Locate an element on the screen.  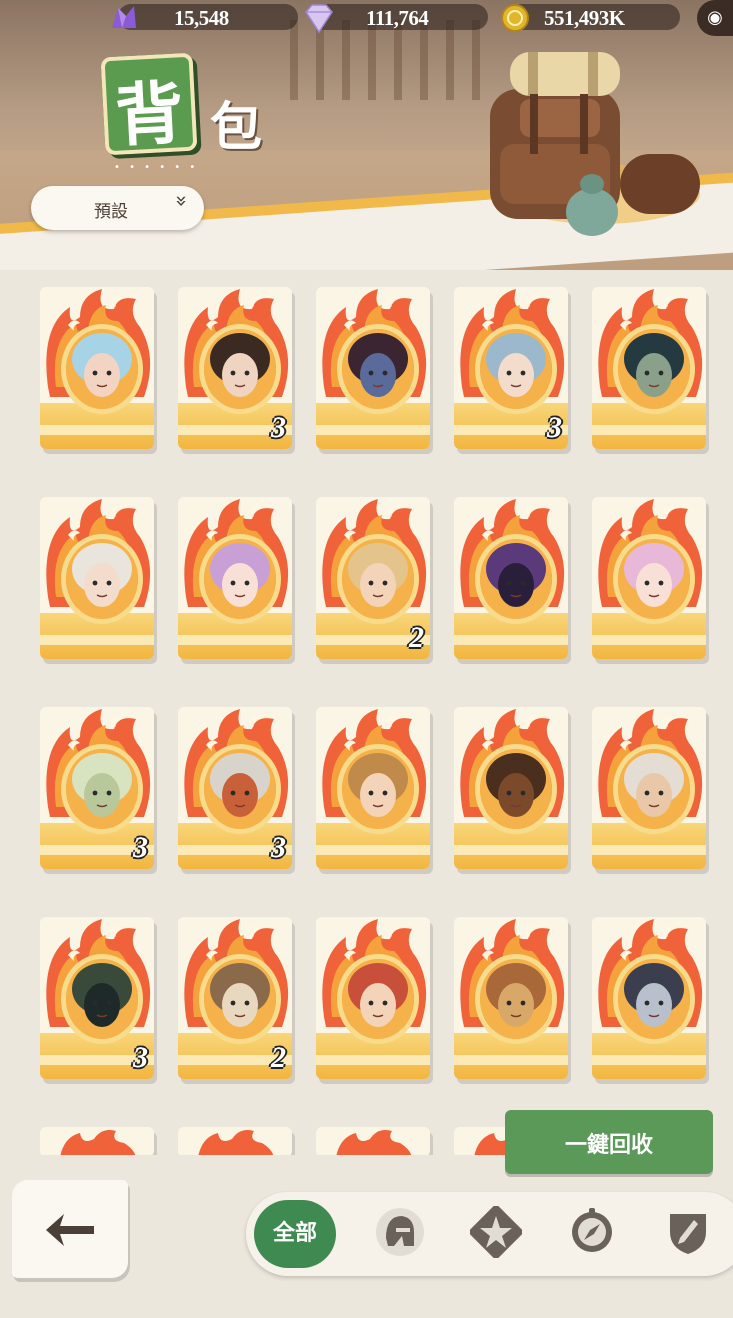
back-button is located at coordinates (70, 1229).